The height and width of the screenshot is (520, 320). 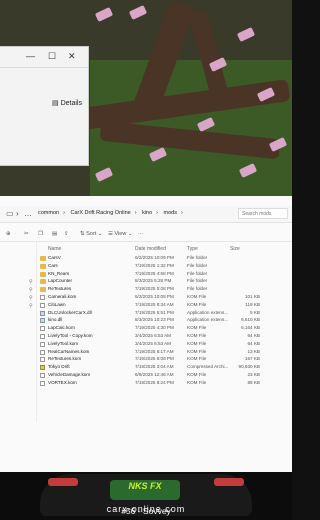 I want to click on file-date: 7/19/2025 5:51 PM, so click(x=154, y=312).